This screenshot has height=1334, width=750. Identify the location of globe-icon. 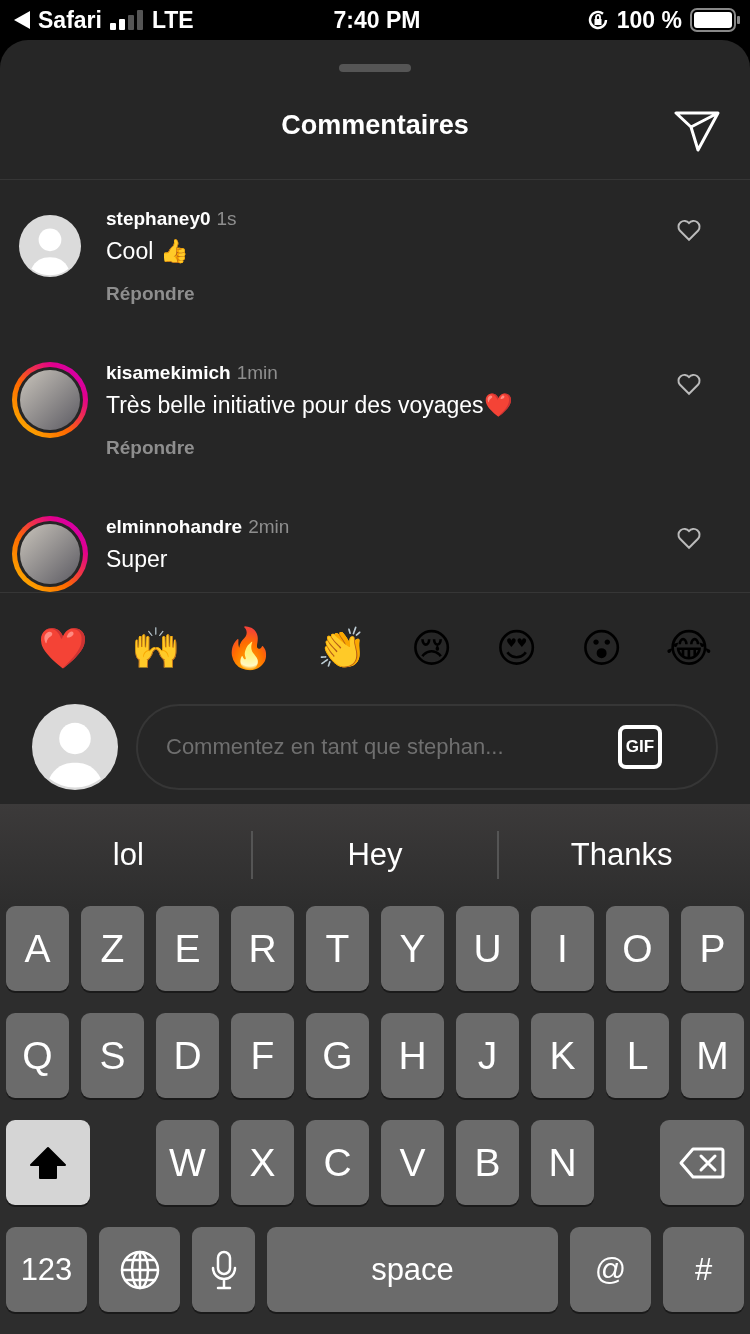
(139, 1269).